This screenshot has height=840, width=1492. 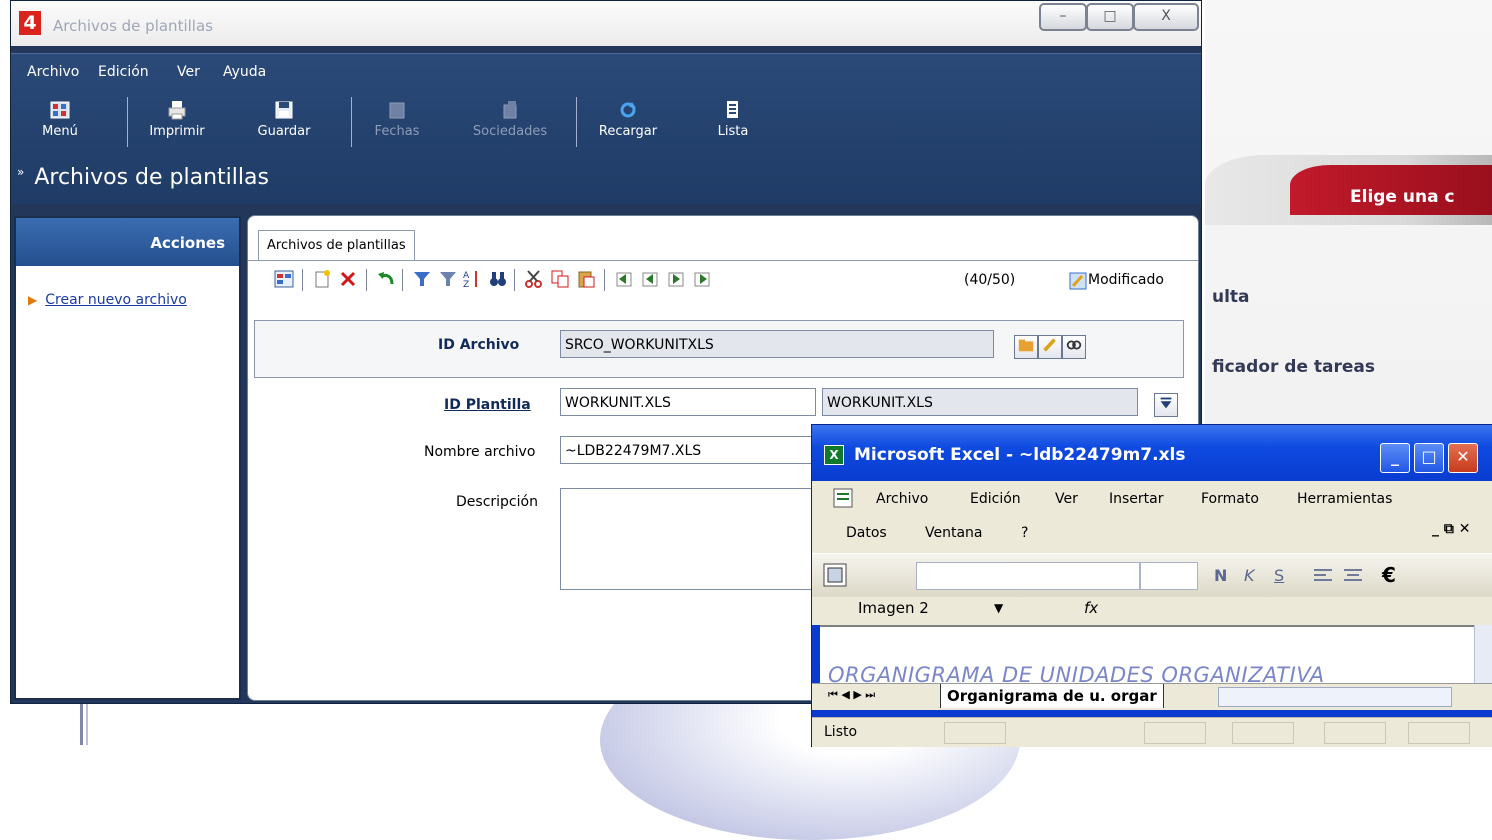 What do you see at coordinates (510, 119) in the screenshot?
I see `toolbar-companies-button: Sociedades` at bounding box center [510, 119].